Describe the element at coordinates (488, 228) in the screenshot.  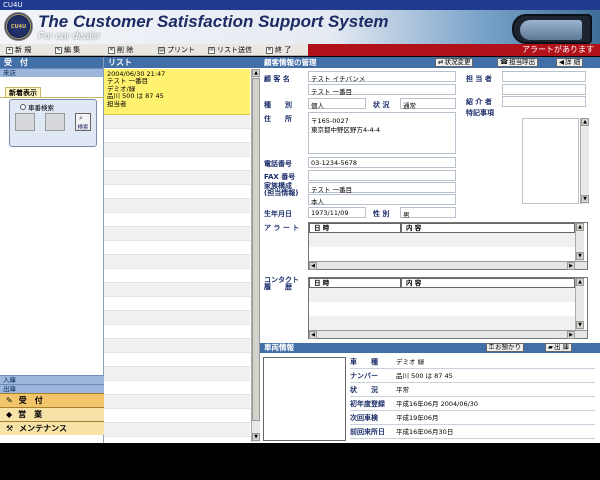
I see `alert-col-content: 内 容` at that location.